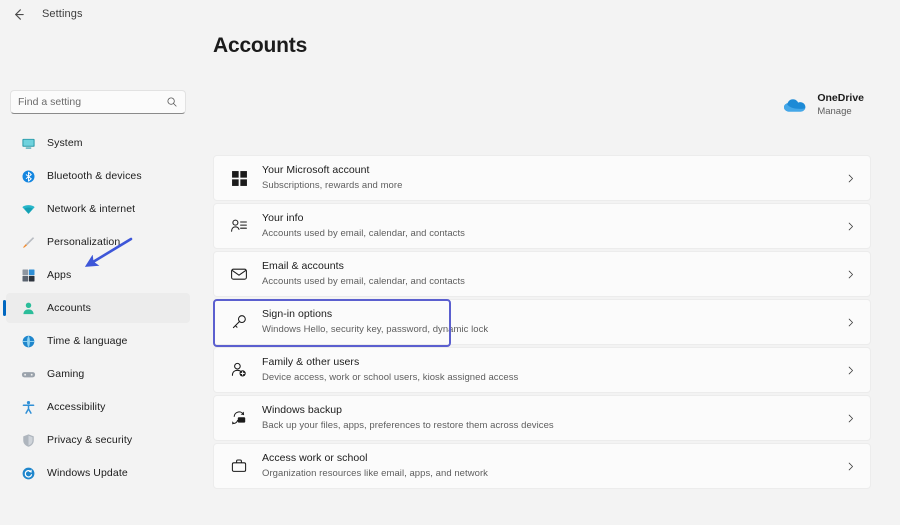  I want to click on search-box, so click(98, 102).